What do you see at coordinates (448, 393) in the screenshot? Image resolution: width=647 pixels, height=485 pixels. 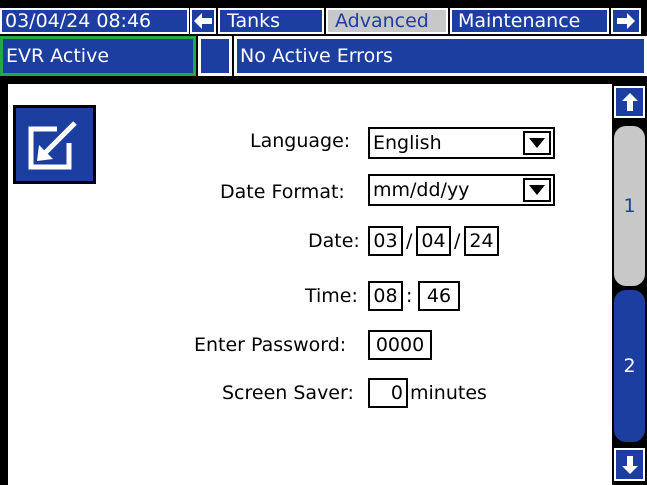 I see `screensaver-unit: minutes` at bounding box center [448, 393].